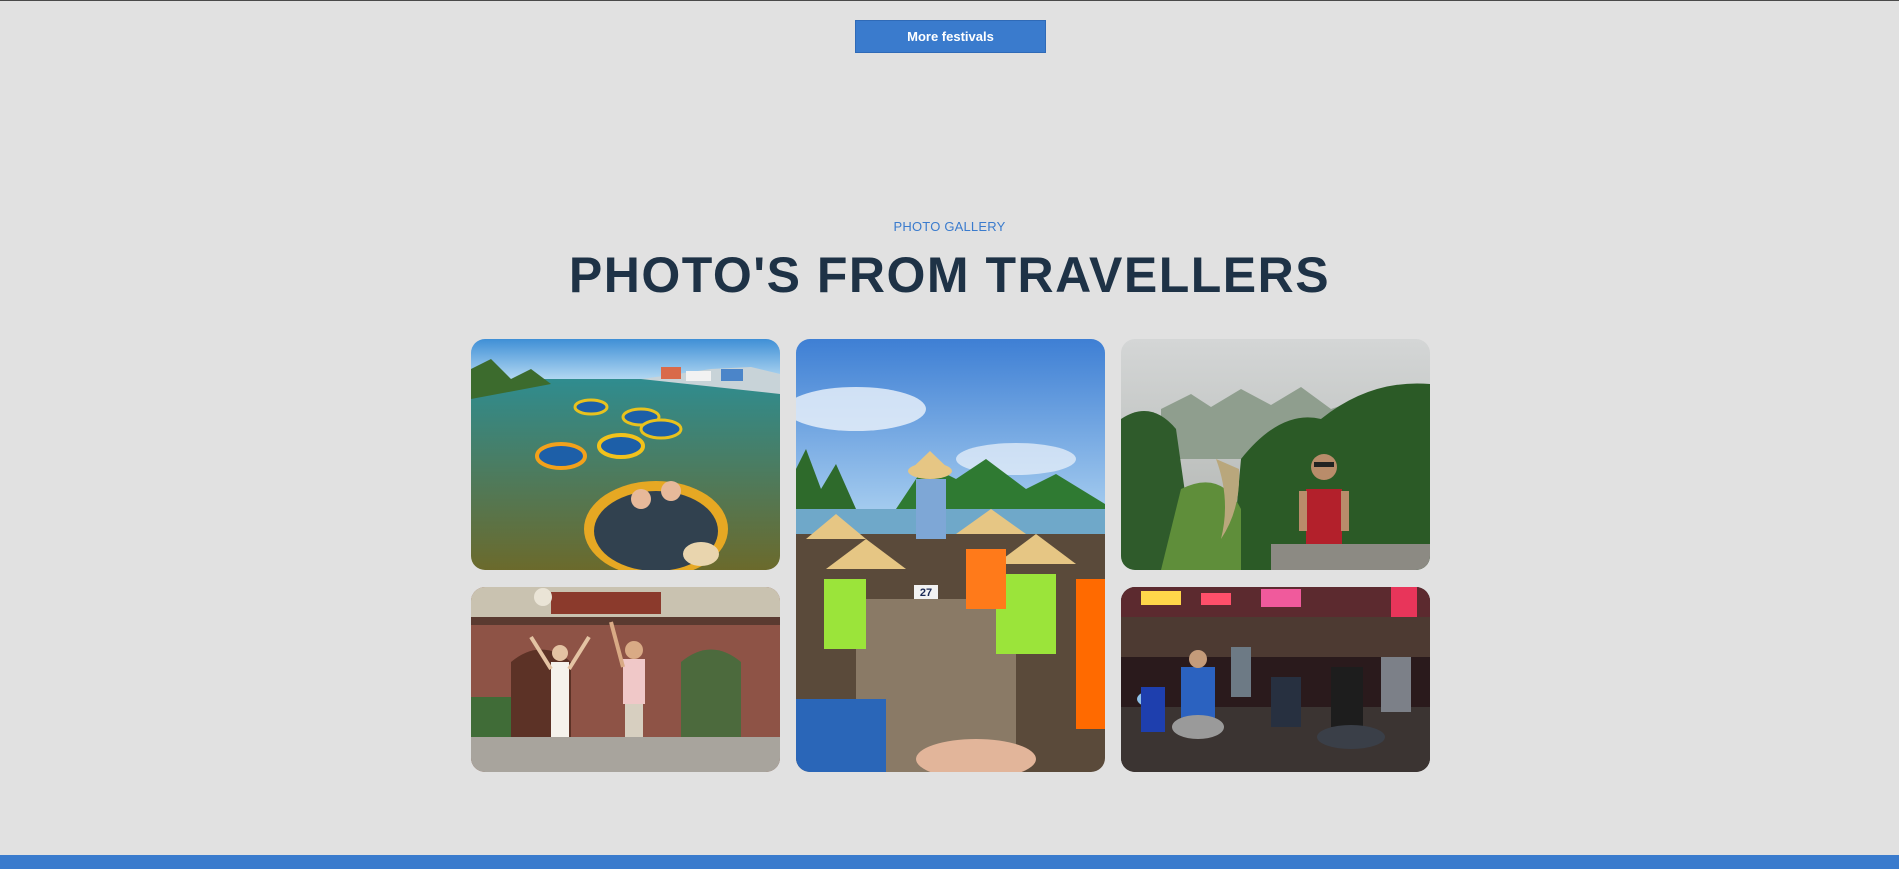 The image size is (1899, 869). Describe the element at coordinates (950, 36) in the screenshot. I see `more-festivals-button: More festivals` at that location.